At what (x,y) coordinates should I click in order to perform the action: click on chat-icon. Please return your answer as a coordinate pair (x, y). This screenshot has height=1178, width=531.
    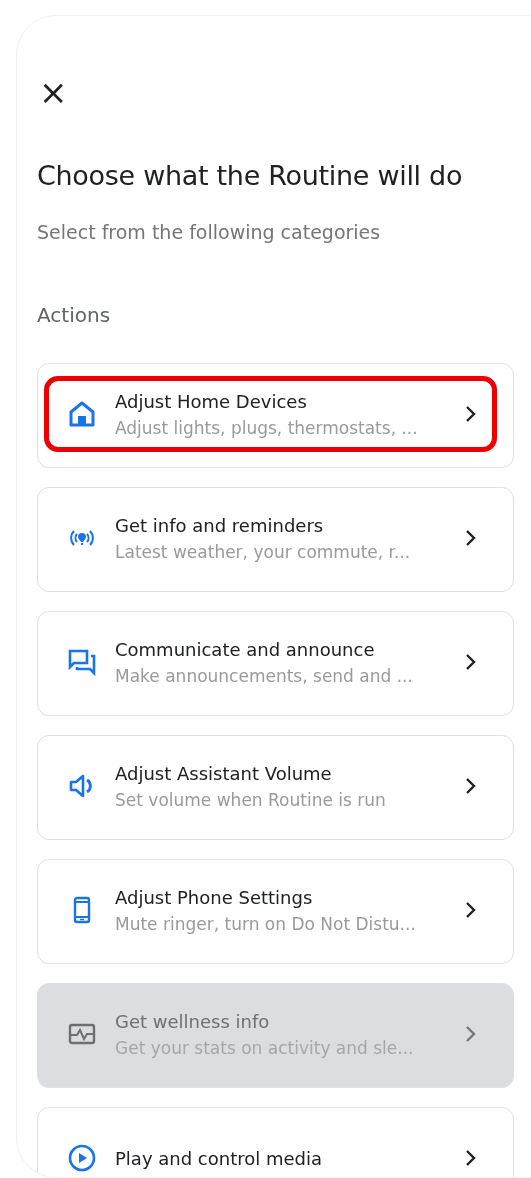
    Looking at the image, I should click on (82, 662).